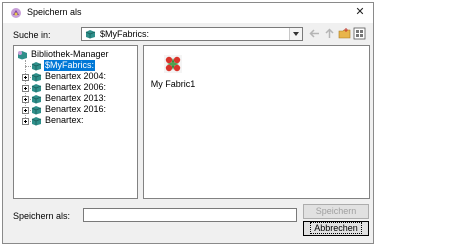 This screenshot has height=249, width=449. What do you see at coordinates (69, 87) in the screenshot?
I see `tree-item-benartex-2006: Benartex 2006:` at bounding box center [69, 87].